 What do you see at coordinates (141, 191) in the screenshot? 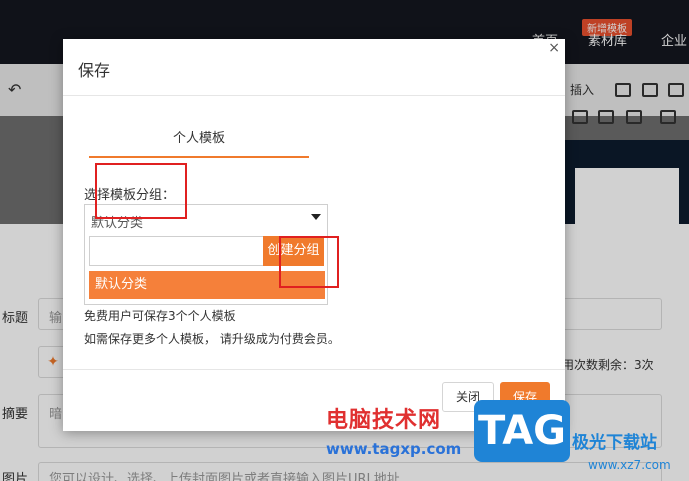
I see `highlight-box-group-label` at bounding box center [141, 191].